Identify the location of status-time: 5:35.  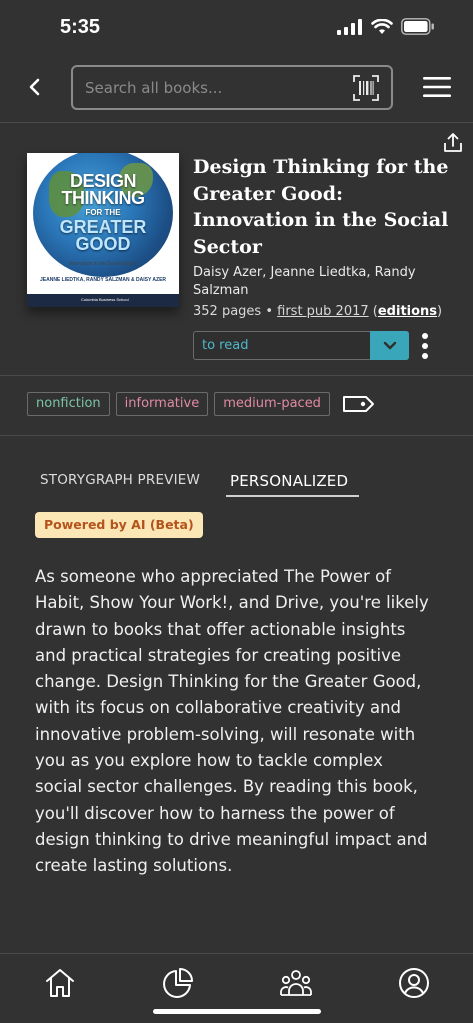
(80, 27).